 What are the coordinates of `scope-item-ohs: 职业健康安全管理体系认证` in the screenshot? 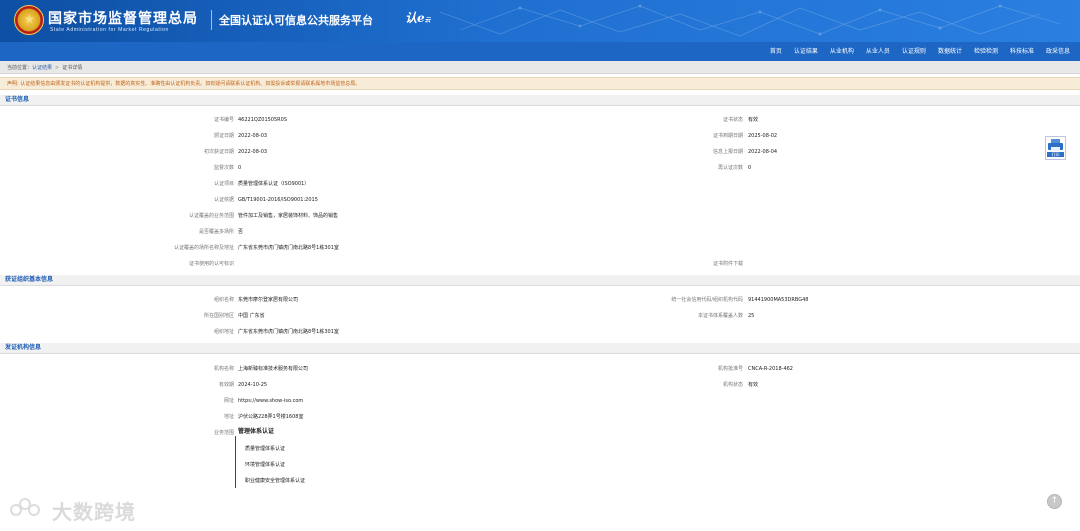 It's located at (275, 481).